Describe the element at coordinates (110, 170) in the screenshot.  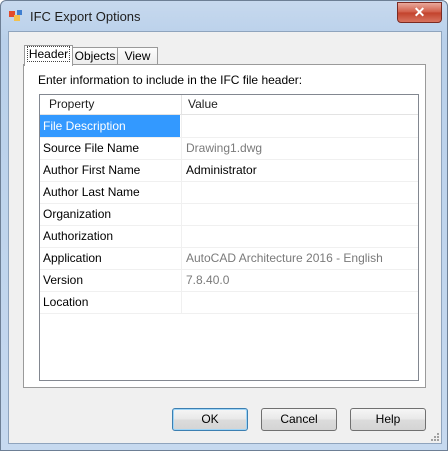
I see `property-name: Author First Name` at that location.